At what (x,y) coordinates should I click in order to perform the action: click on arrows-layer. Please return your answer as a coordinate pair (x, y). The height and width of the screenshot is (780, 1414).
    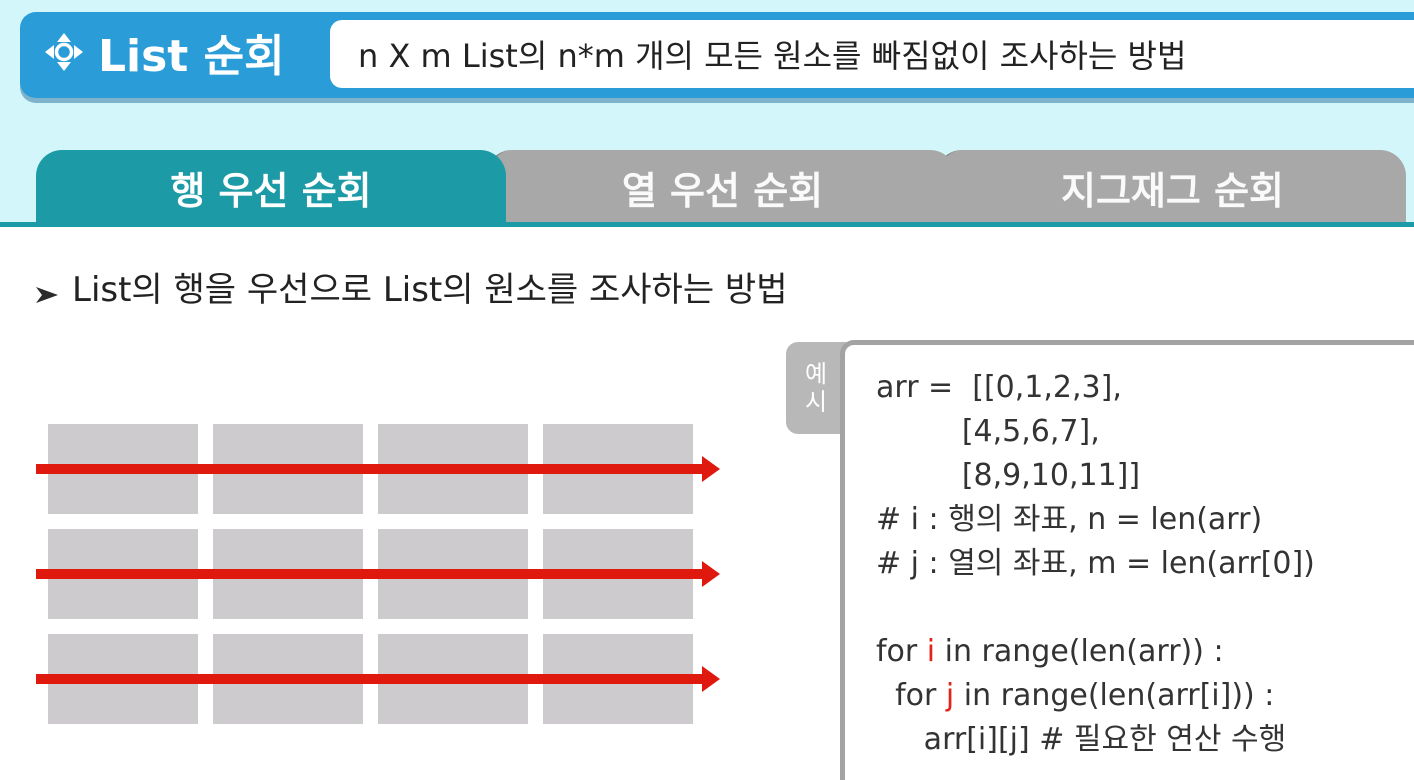
    Looking at the image, I should click on (378, 574).